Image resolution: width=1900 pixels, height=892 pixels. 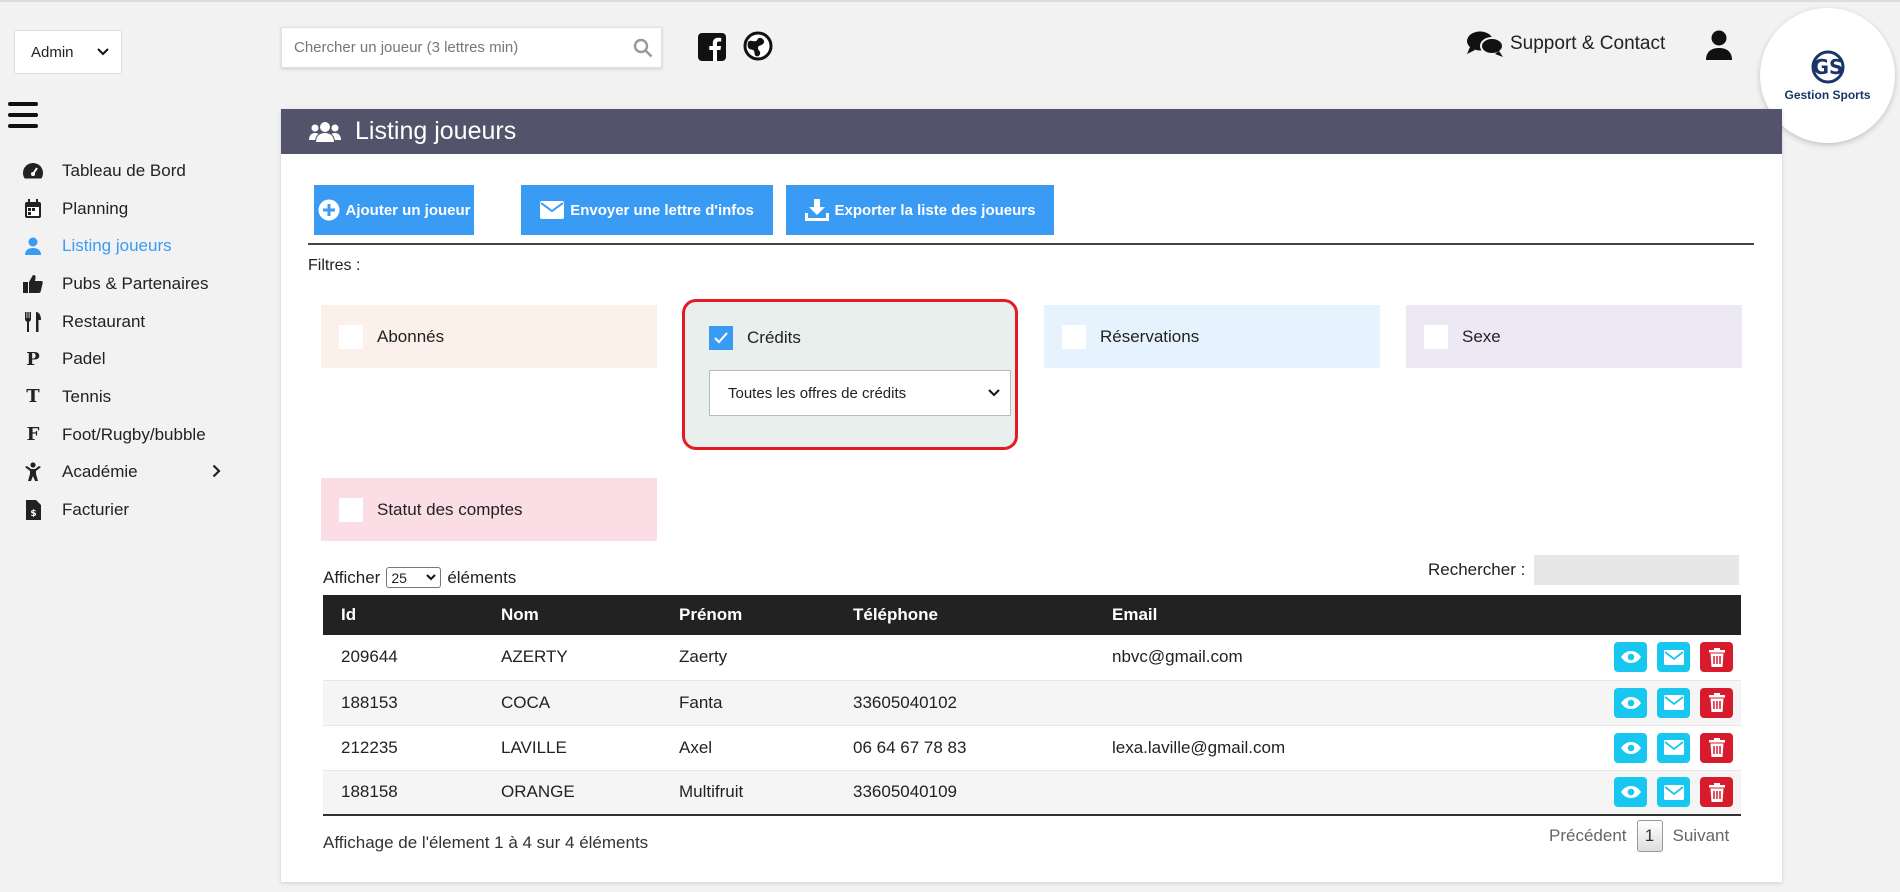 What do you see at coordinates (1637, 570) in the screenshot?
I see `table-search-input` at bounding box center [1637, 570].